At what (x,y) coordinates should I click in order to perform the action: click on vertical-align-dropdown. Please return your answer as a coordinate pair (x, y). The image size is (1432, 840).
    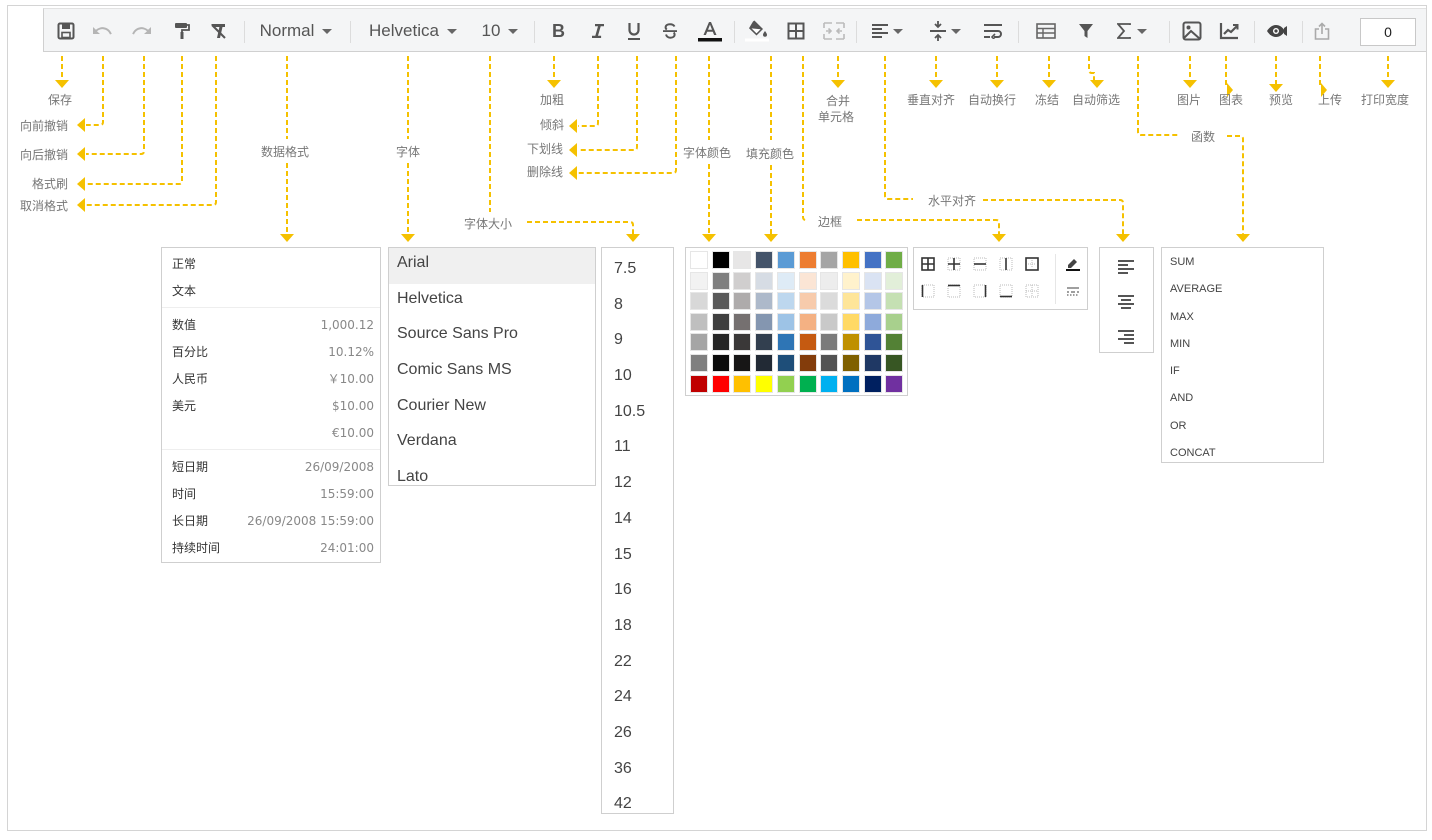
    Looking at the image, I should click on (945, 31).